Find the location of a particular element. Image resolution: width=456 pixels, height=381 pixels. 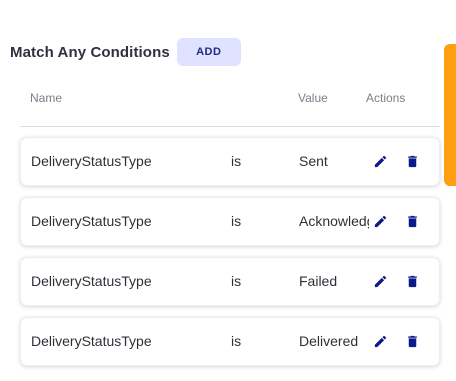

section-header: Match Any Conditions ADD is located at coordinates (125, 52).